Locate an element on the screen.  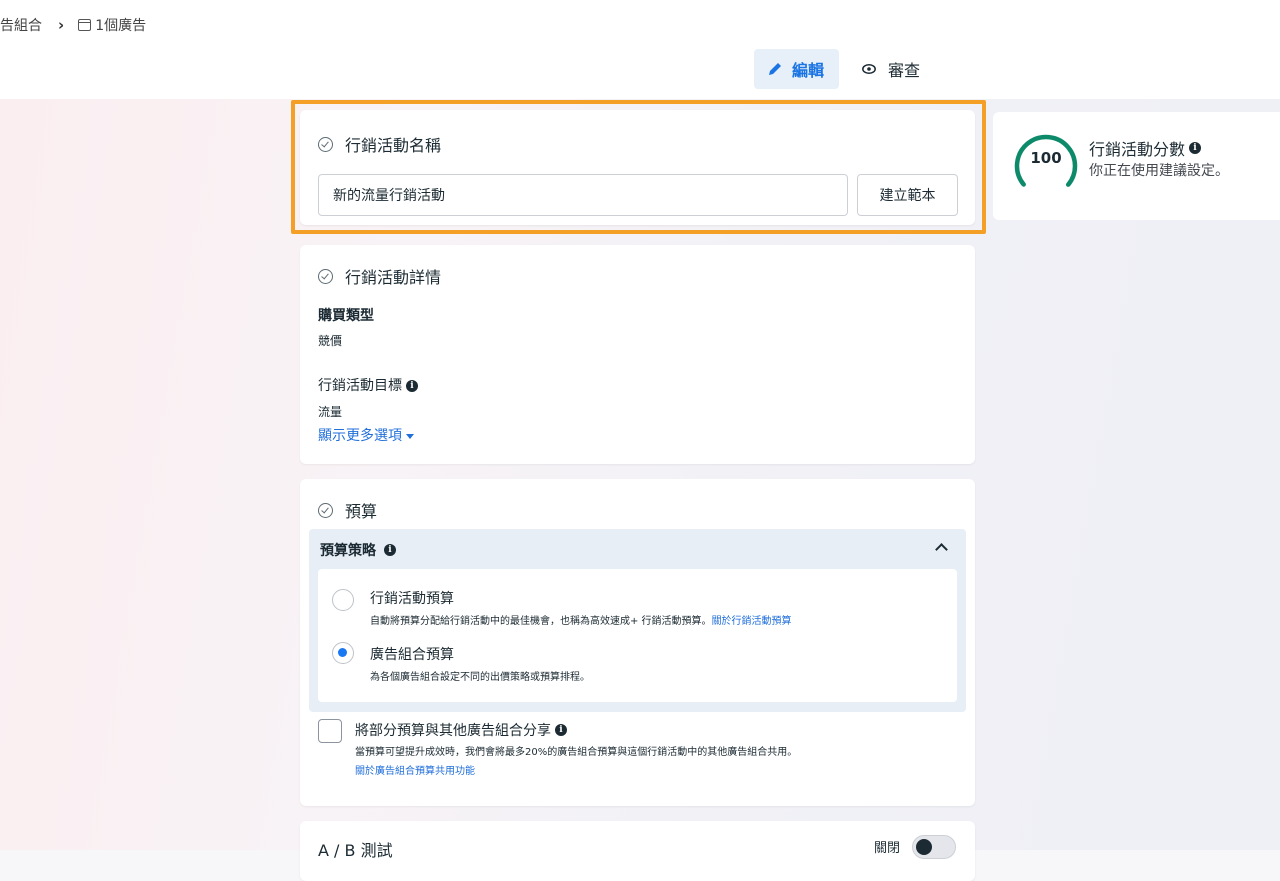
campaign-budget-link: 關於行銷活動預算 is located at coordinates (752, 621).